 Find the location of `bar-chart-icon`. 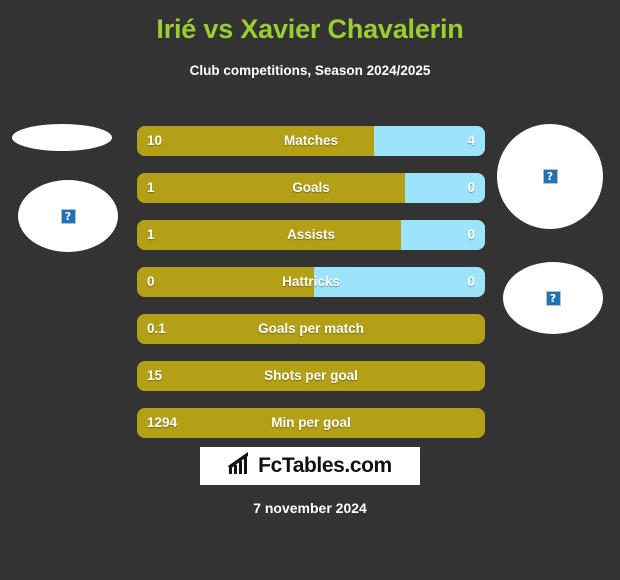

bar-chart-icon is located at coordinates (241, 466).